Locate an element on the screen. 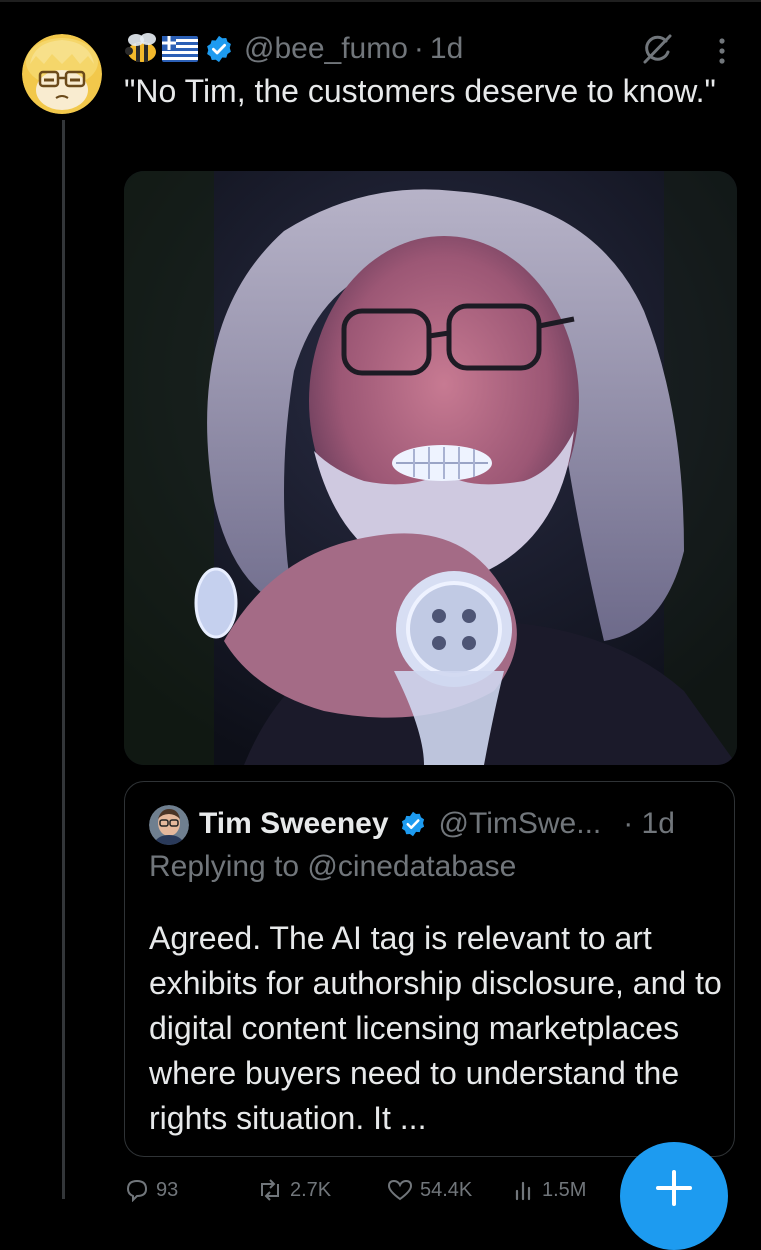  like-button: 54.4K is located at coordinates (429, 1190).